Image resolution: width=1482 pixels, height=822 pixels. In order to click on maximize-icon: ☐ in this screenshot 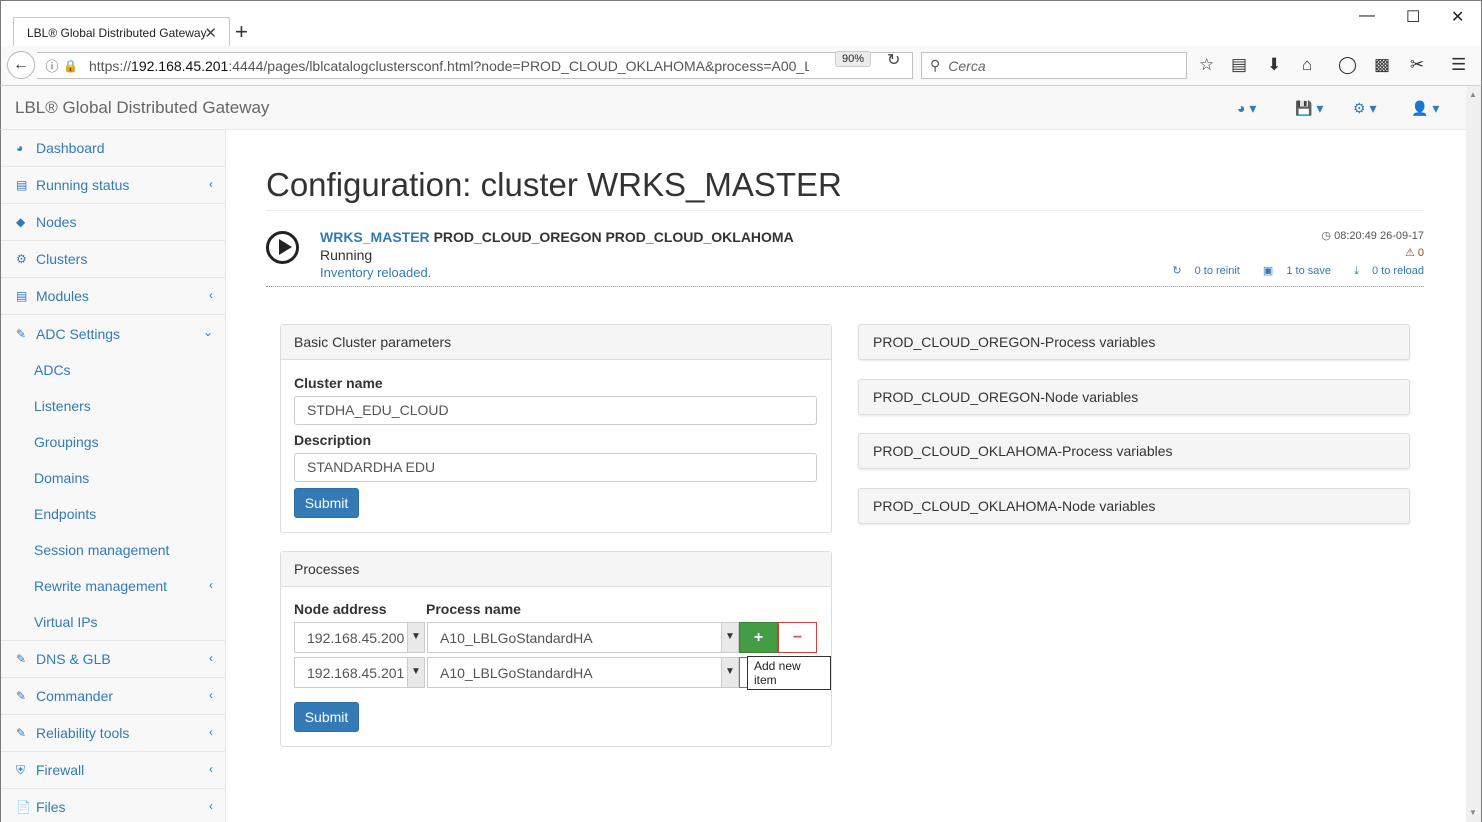, I will do `click(1413, 17)`.